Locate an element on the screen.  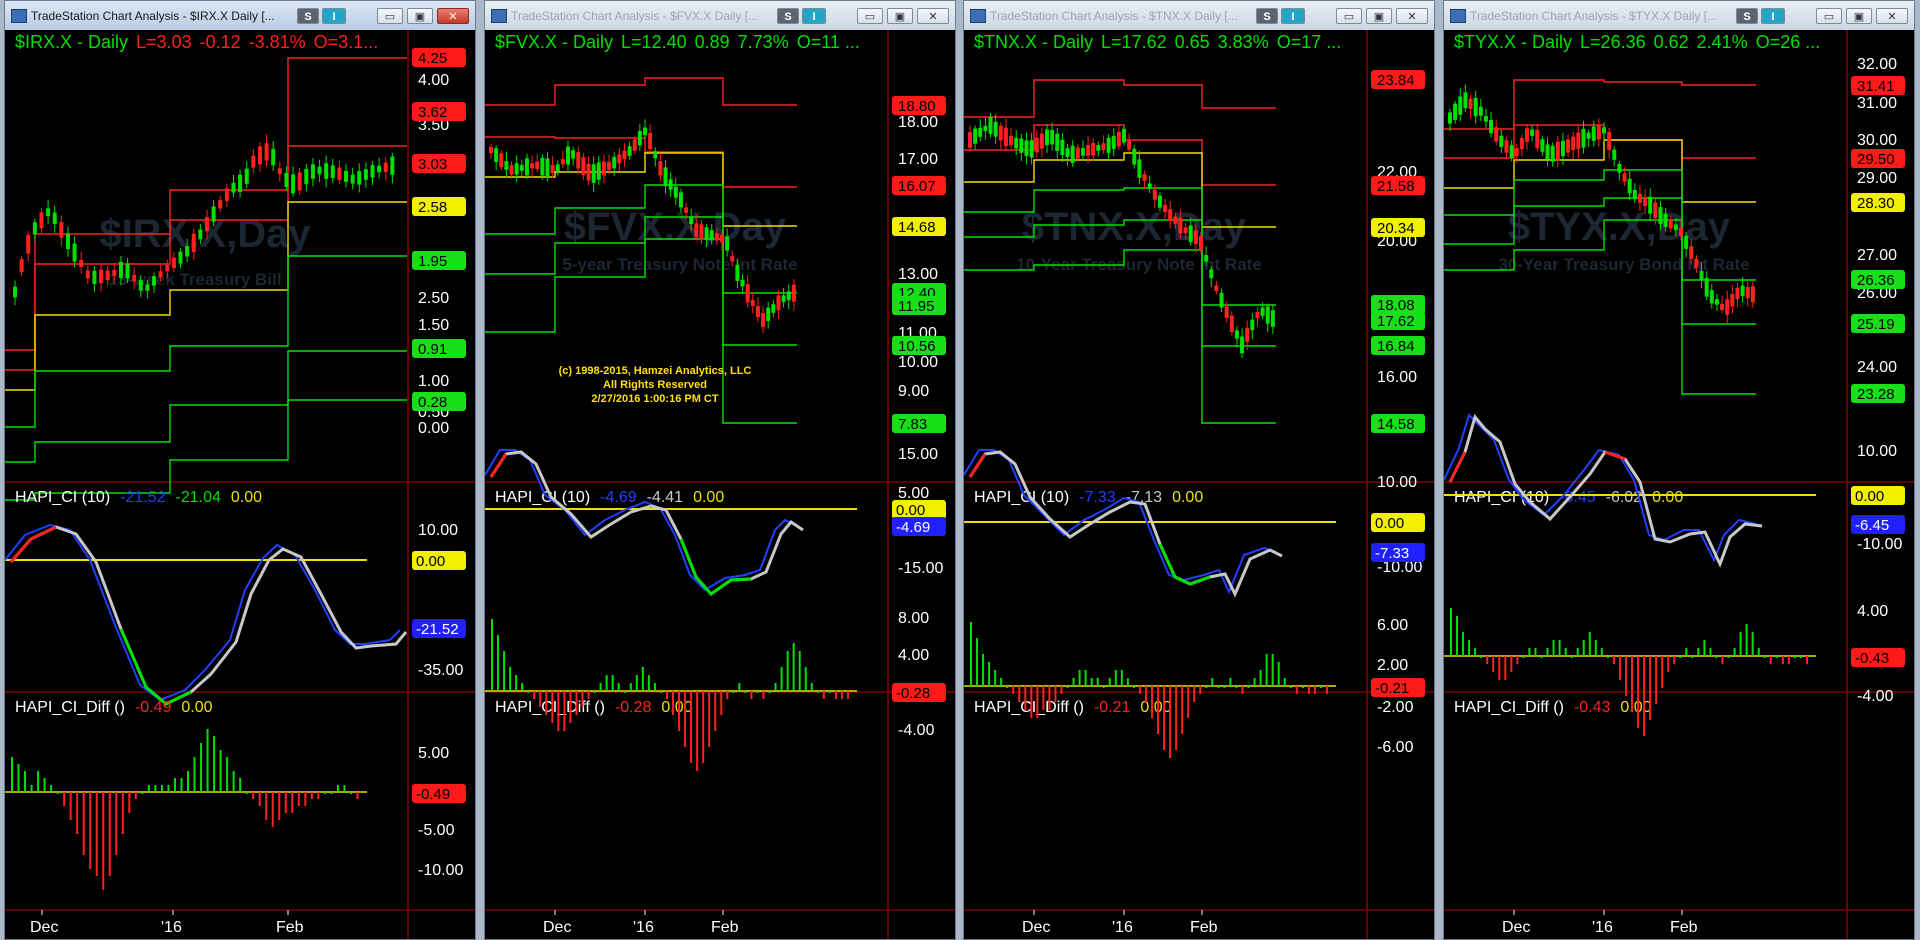
ci-value: -7.33 is located at coordinates (1392, 553).